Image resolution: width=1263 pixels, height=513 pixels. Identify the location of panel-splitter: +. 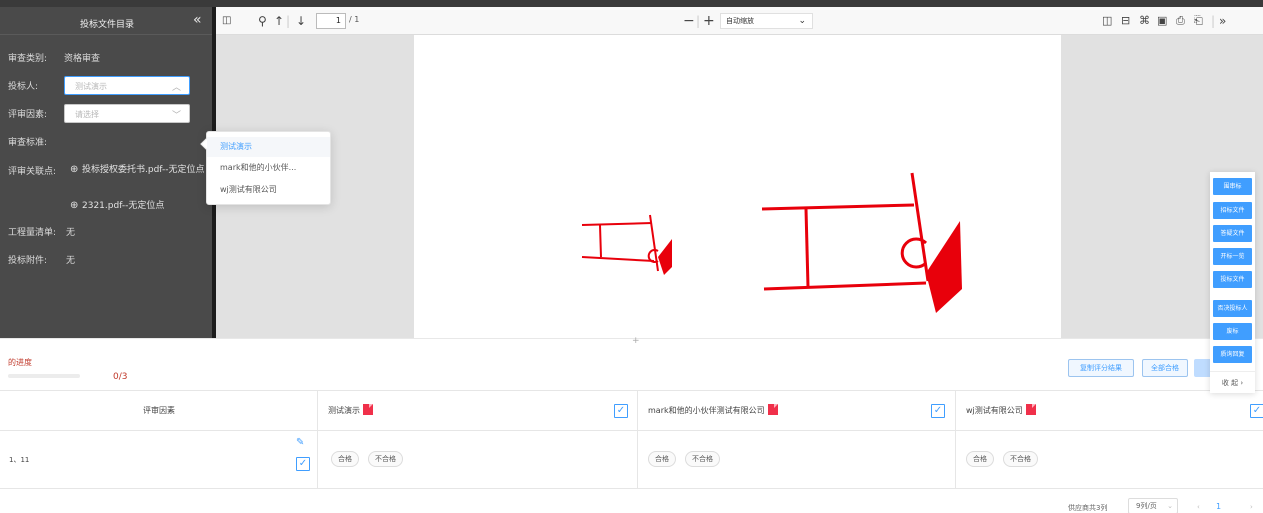
(631, 342).